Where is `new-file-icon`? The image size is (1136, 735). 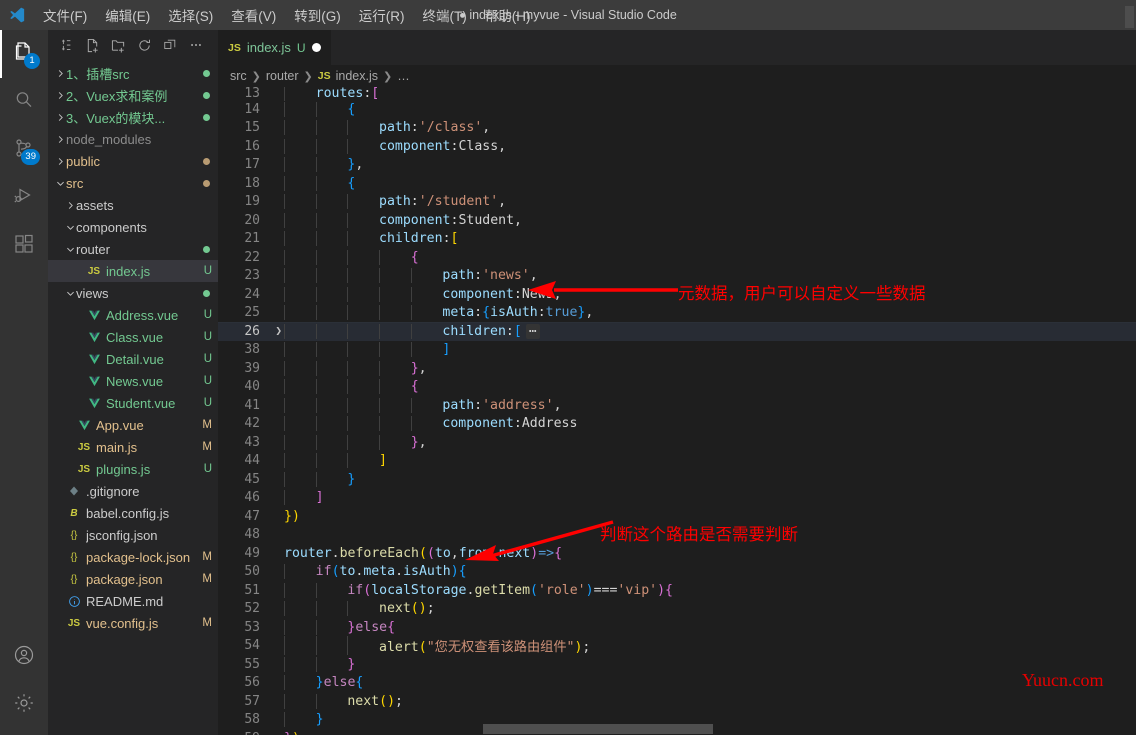 new-file-icon is located at coordinates (92, 45).